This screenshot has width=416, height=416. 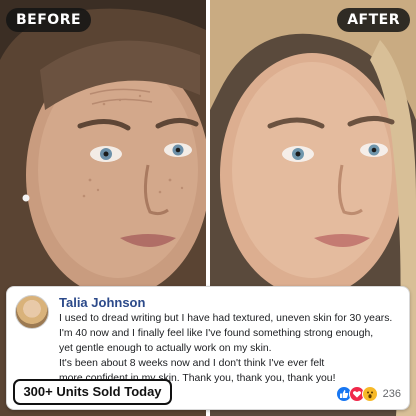 I want to click on review-author: Talia Johnson, so click(x=102, y=302).